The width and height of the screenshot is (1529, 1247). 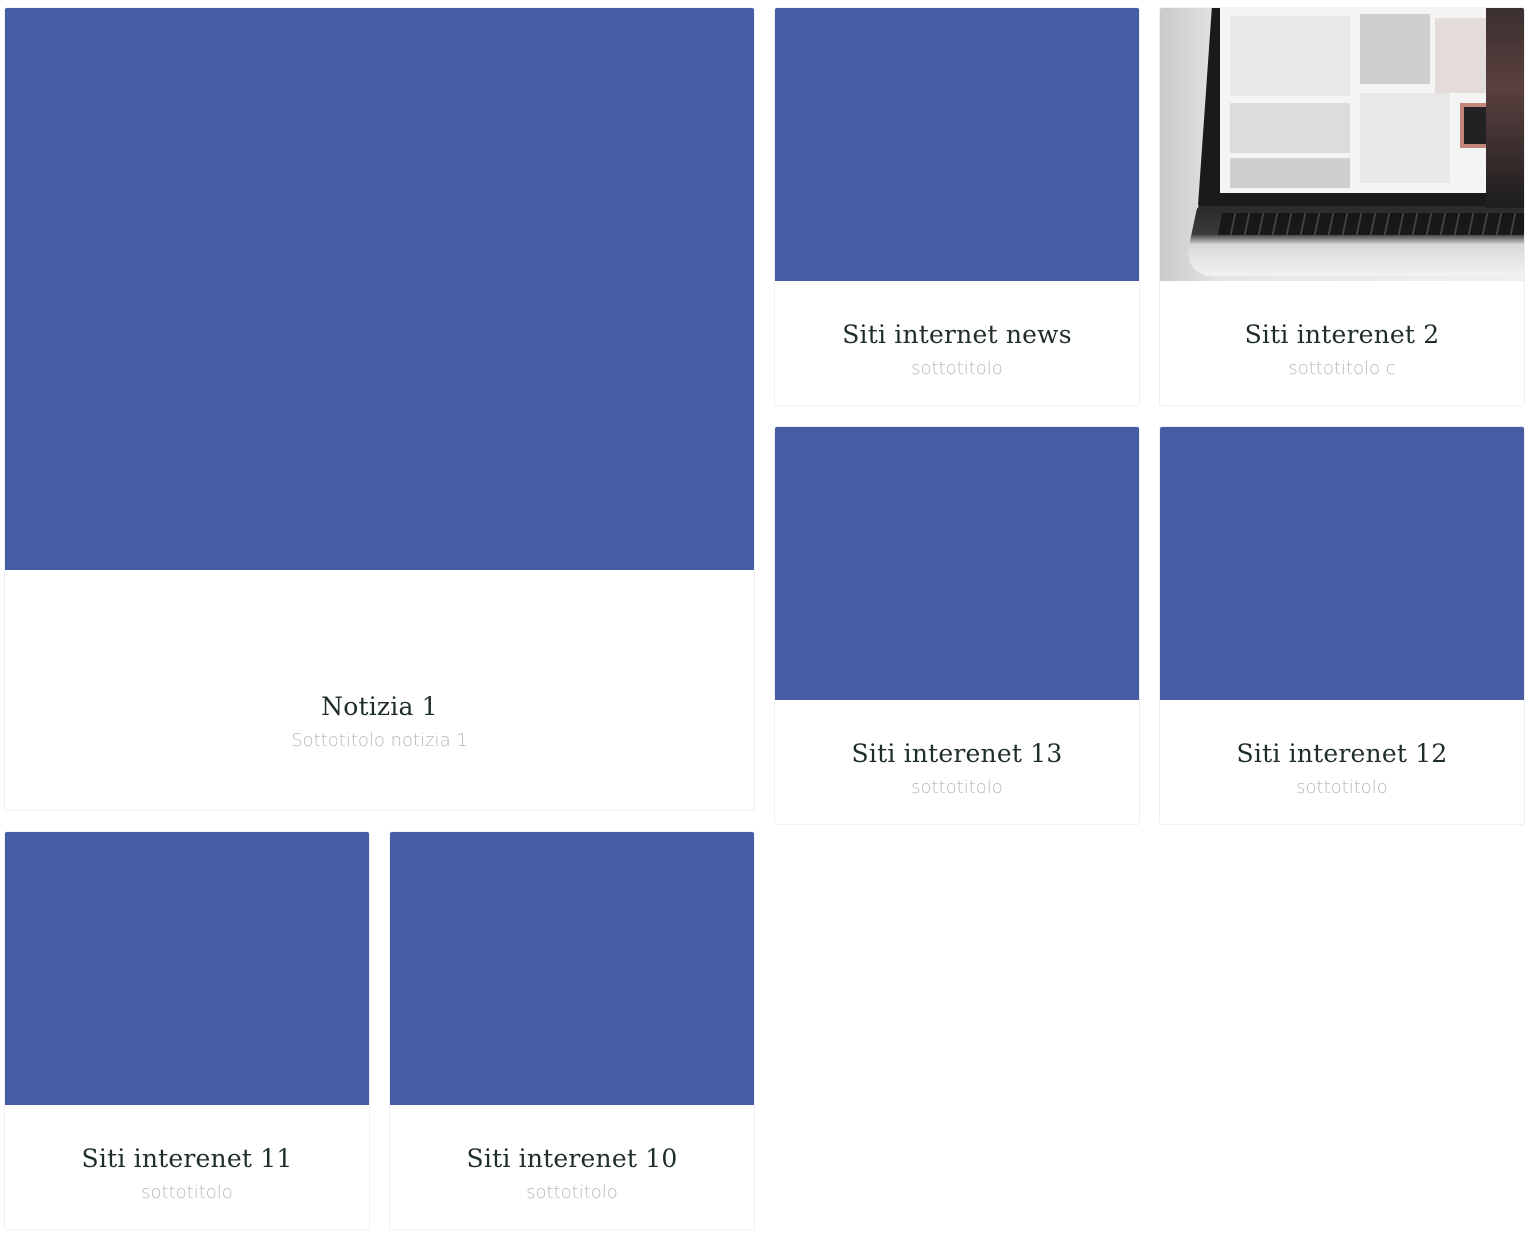 I want to click on news-card-siti-interenet-11: Siti interenet 11 sottotitolo, so click(x=187, y=1030).